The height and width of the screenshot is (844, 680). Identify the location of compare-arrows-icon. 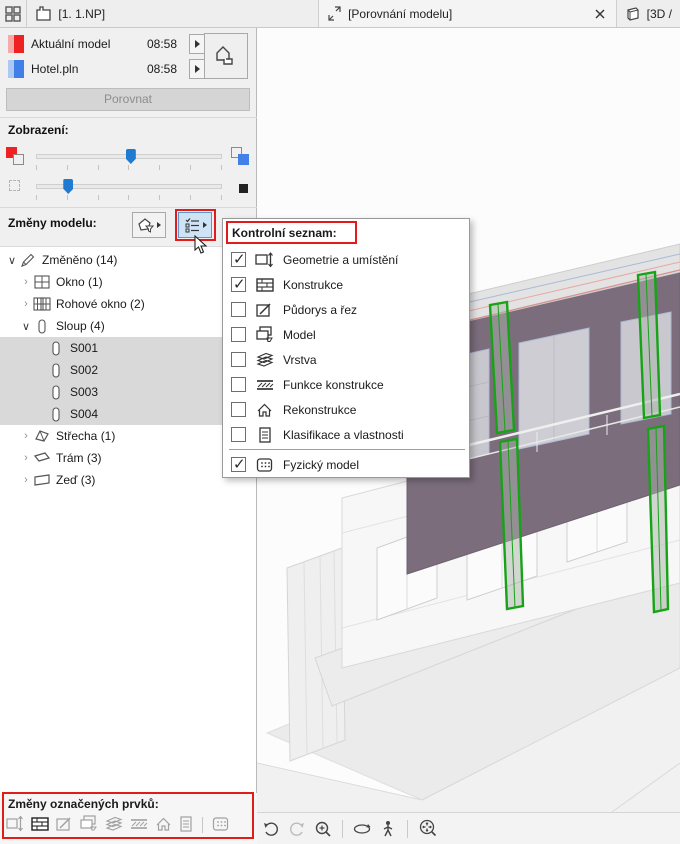
(334, 13).